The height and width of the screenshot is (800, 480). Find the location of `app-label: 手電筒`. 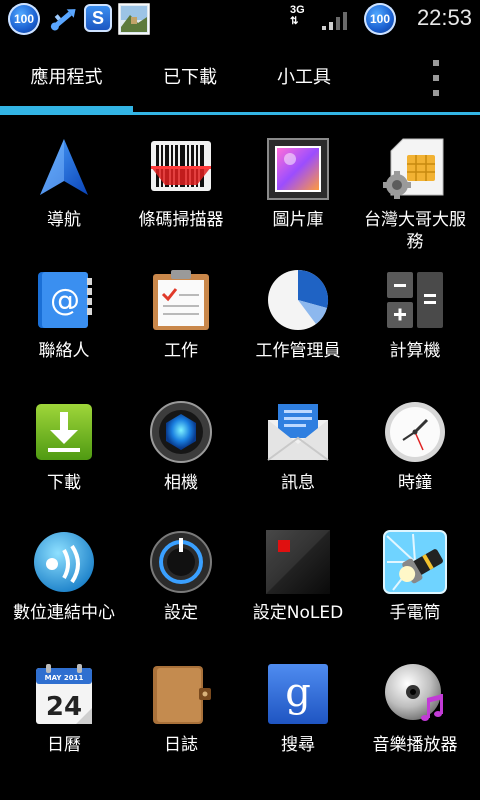

app-label: 手電筒 is located at coordinates (415, 613).